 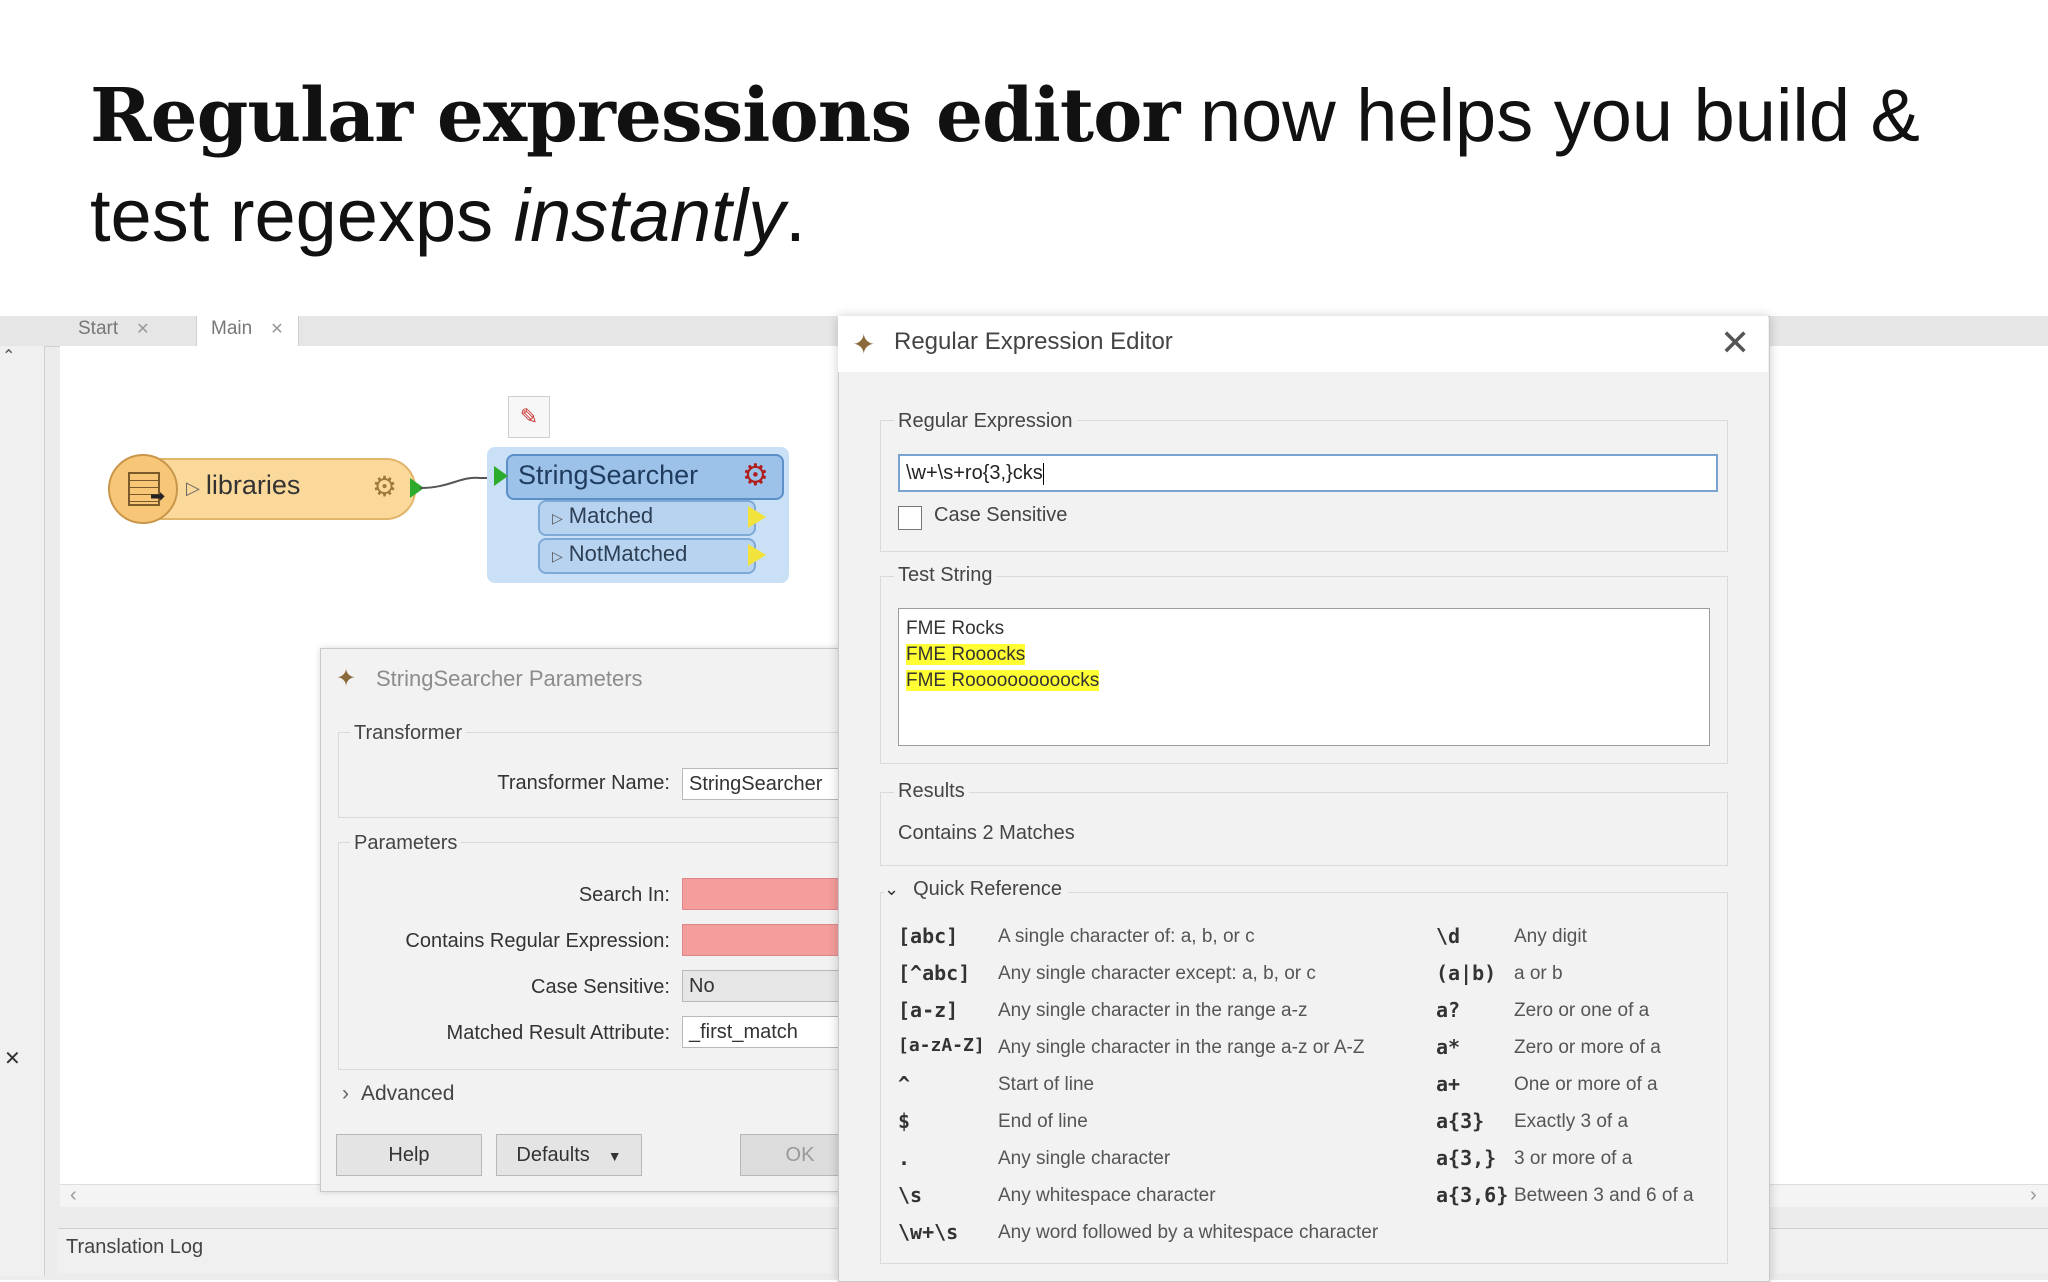 What do you see at coordinates (1582, 1010) in the screenshot?
I see `qr-desc: Zero or one of a` at bounding box center [1582, 1010].